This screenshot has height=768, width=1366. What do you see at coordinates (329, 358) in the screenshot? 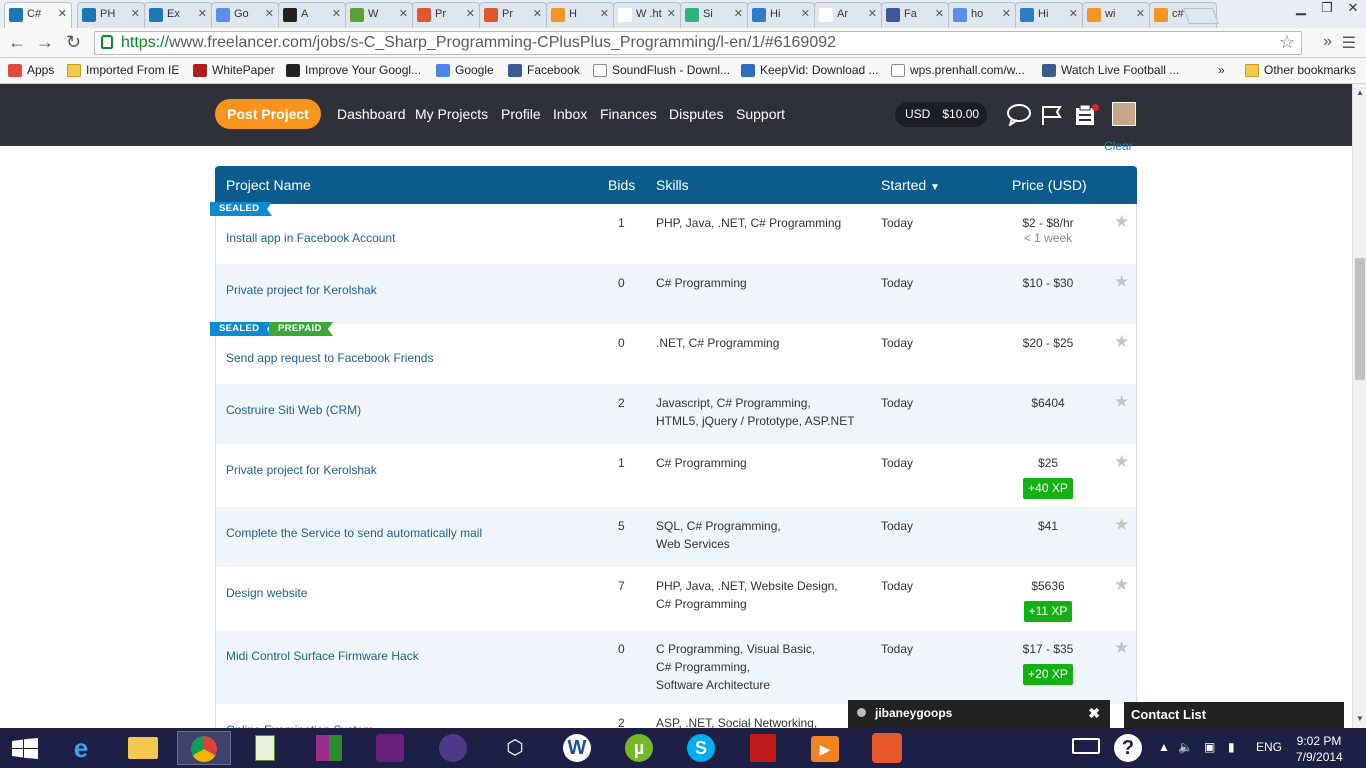
I see `project-name-link: Send app request to Facebook Friends` at bounding box center [329, 358].